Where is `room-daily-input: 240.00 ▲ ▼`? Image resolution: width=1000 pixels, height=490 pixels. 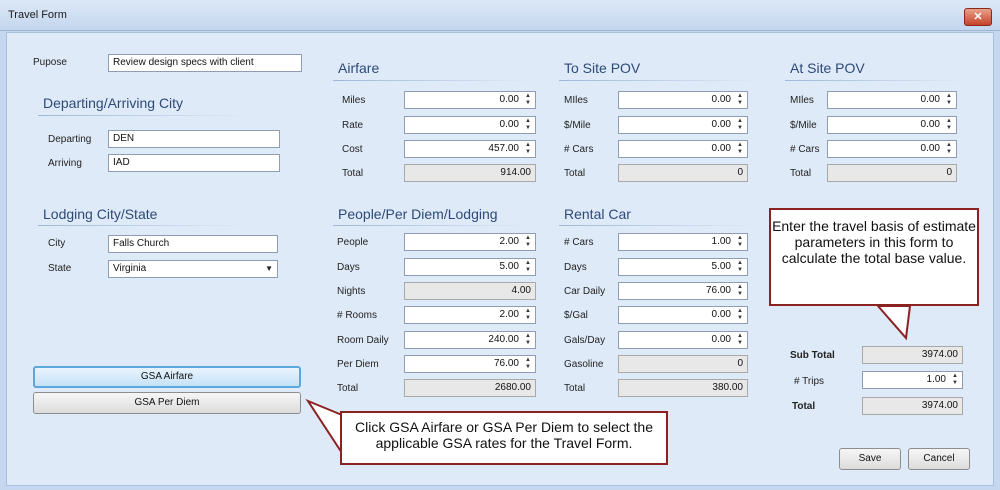 room-daily-input: 240.00 ▲ ▼ is located at coordinates (470, 340).